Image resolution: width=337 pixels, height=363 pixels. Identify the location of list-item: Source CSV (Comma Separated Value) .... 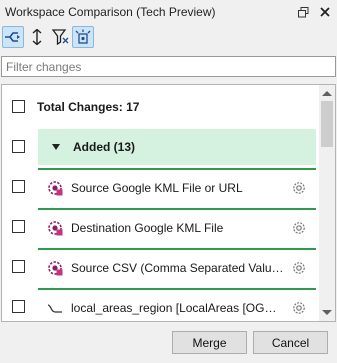
(161, 267).